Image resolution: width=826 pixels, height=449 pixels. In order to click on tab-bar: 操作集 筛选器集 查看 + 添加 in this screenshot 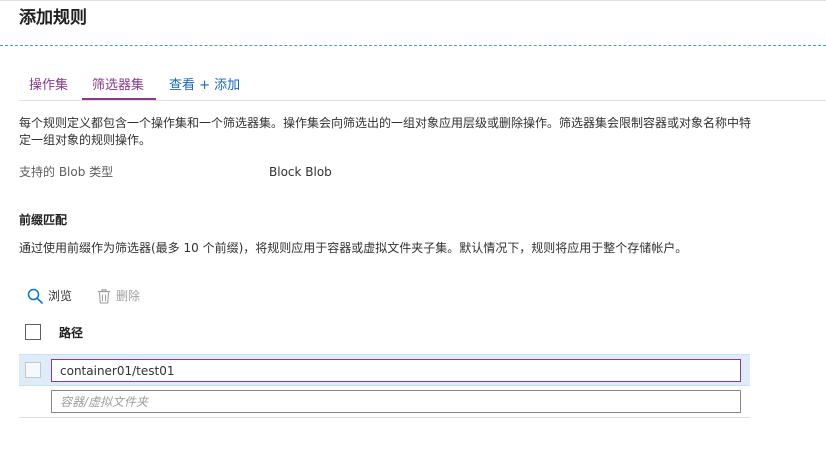, I will do `click(422, 87)`.